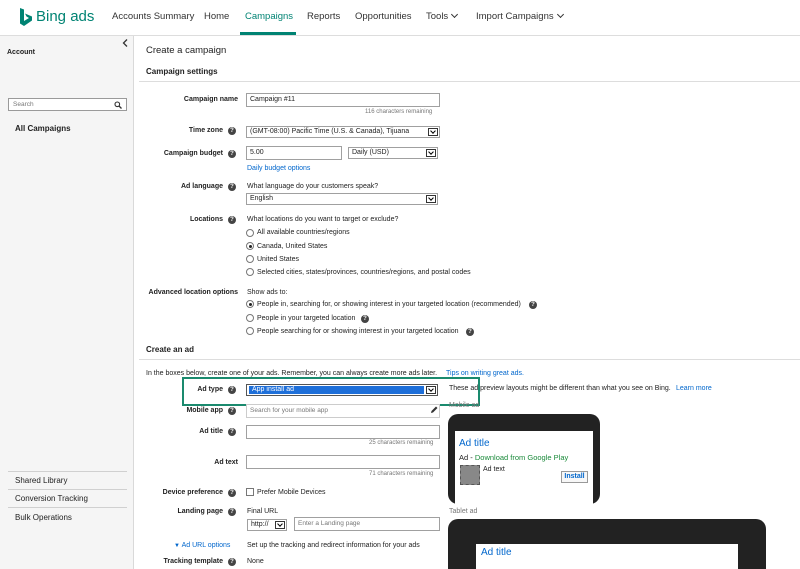 The width and height of the screenshot is (800, 569). Describe the element at coordinates (494, 469) in the screenshot. I see `preview-ad-text: Ad text` at that location.